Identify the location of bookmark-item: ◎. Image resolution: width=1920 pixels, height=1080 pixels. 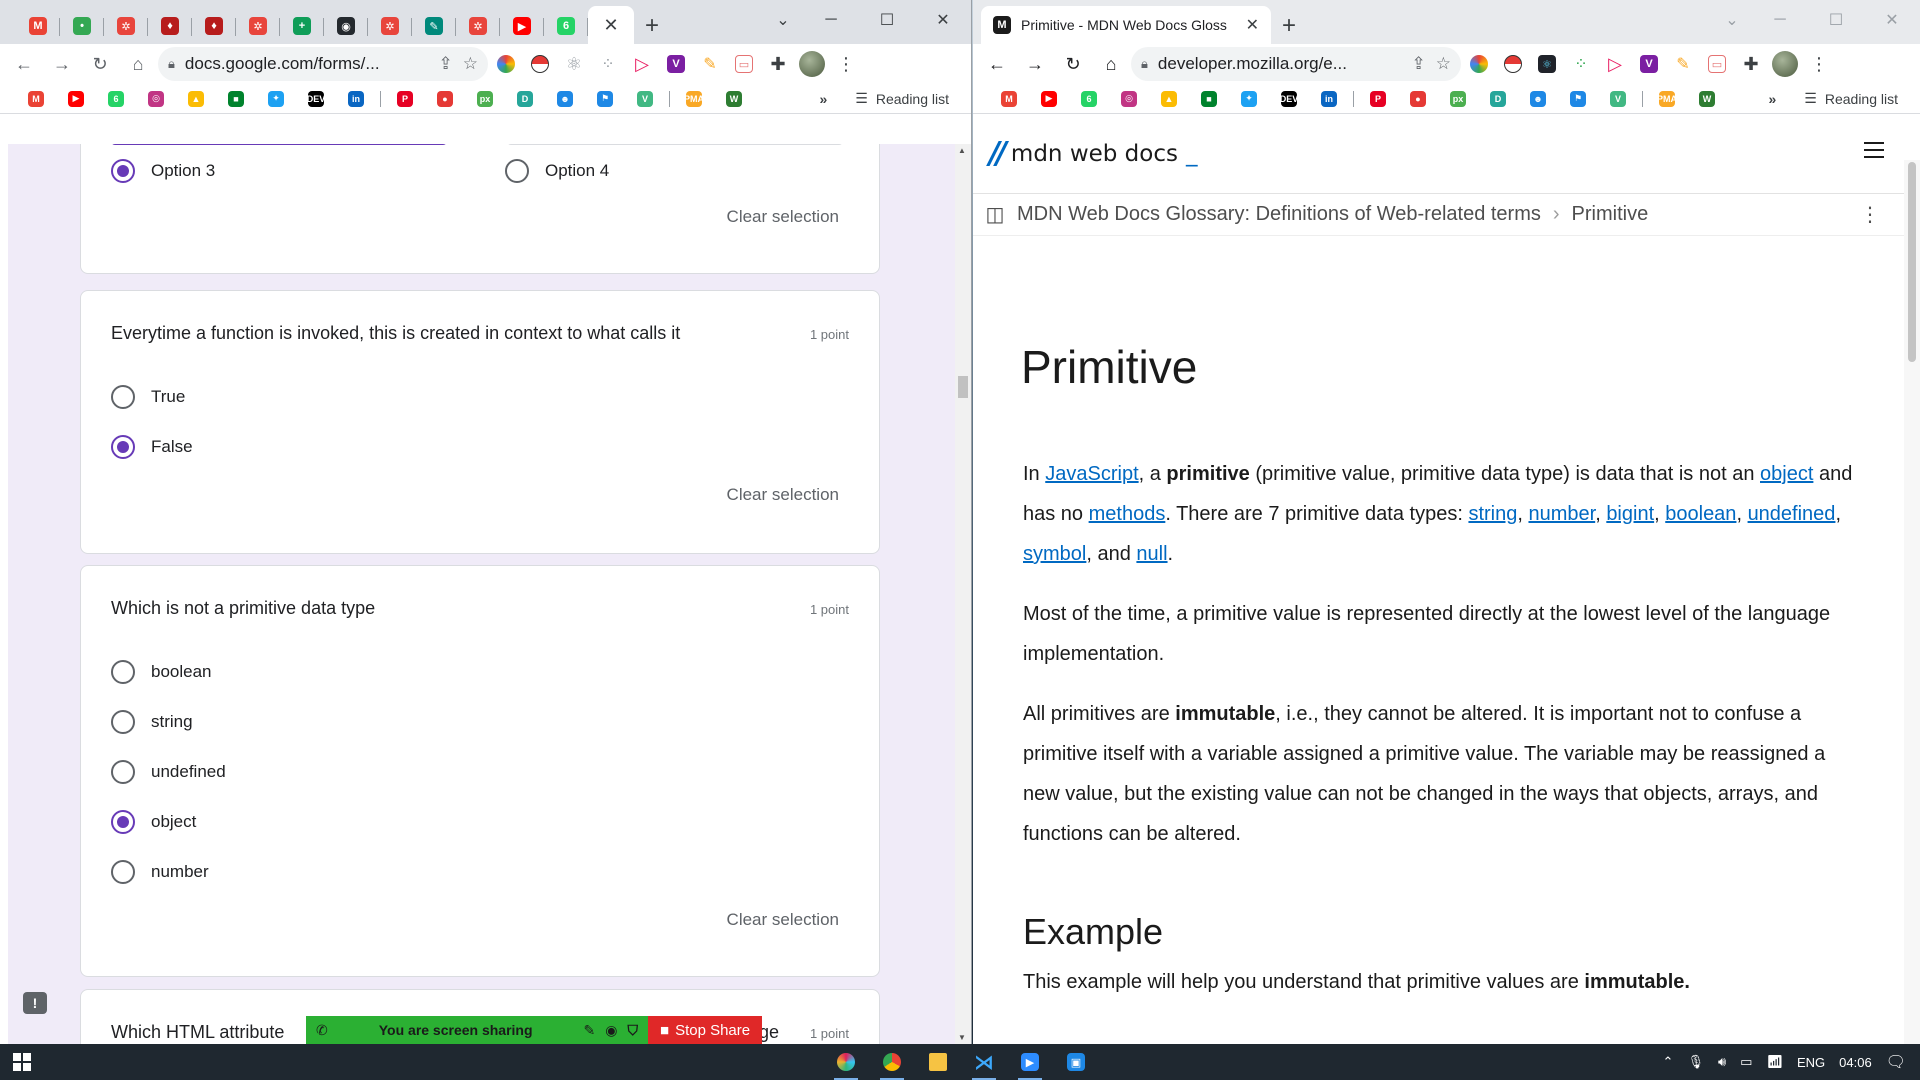
(156, 99).